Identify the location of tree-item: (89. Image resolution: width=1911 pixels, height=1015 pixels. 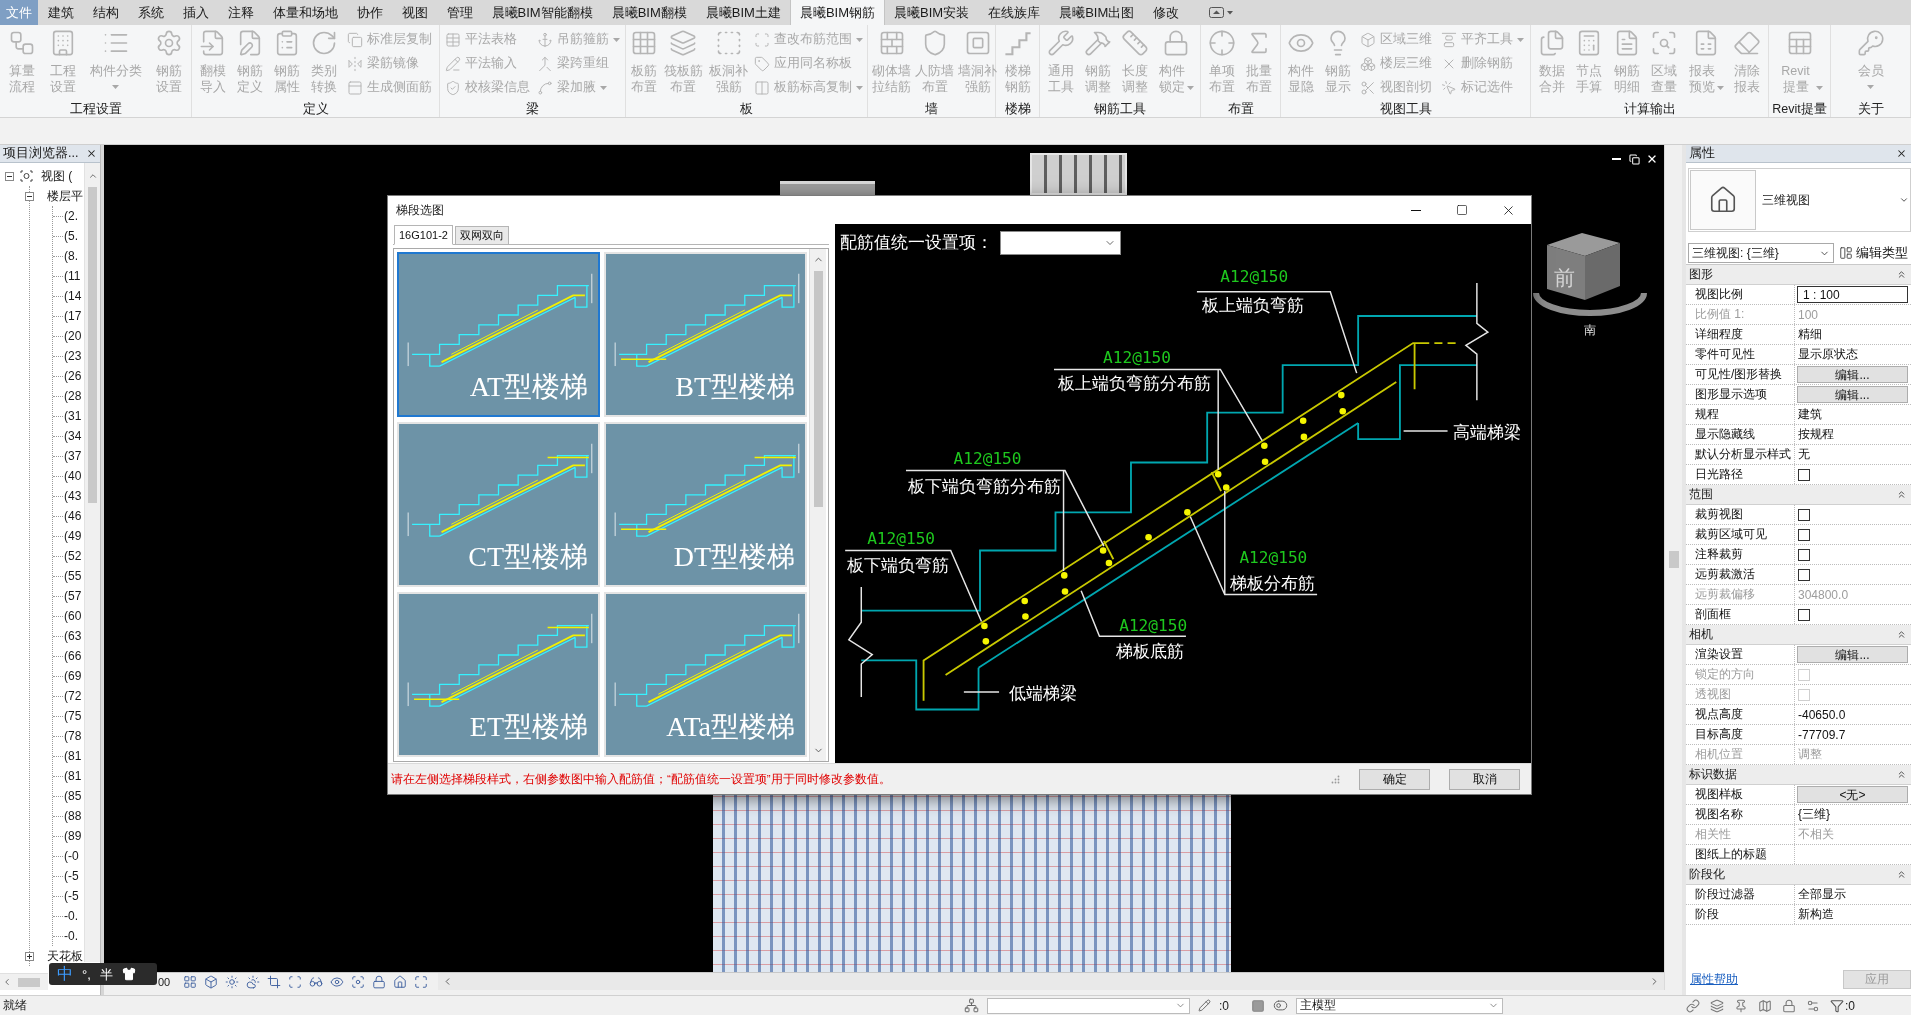
(73, 836).